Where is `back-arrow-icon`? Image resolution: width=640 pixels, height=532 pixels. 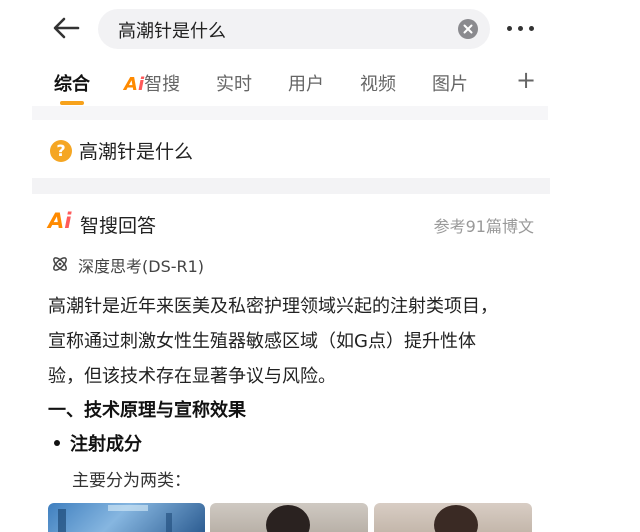
back-arrow-icon is located at coordinates (68, 28).